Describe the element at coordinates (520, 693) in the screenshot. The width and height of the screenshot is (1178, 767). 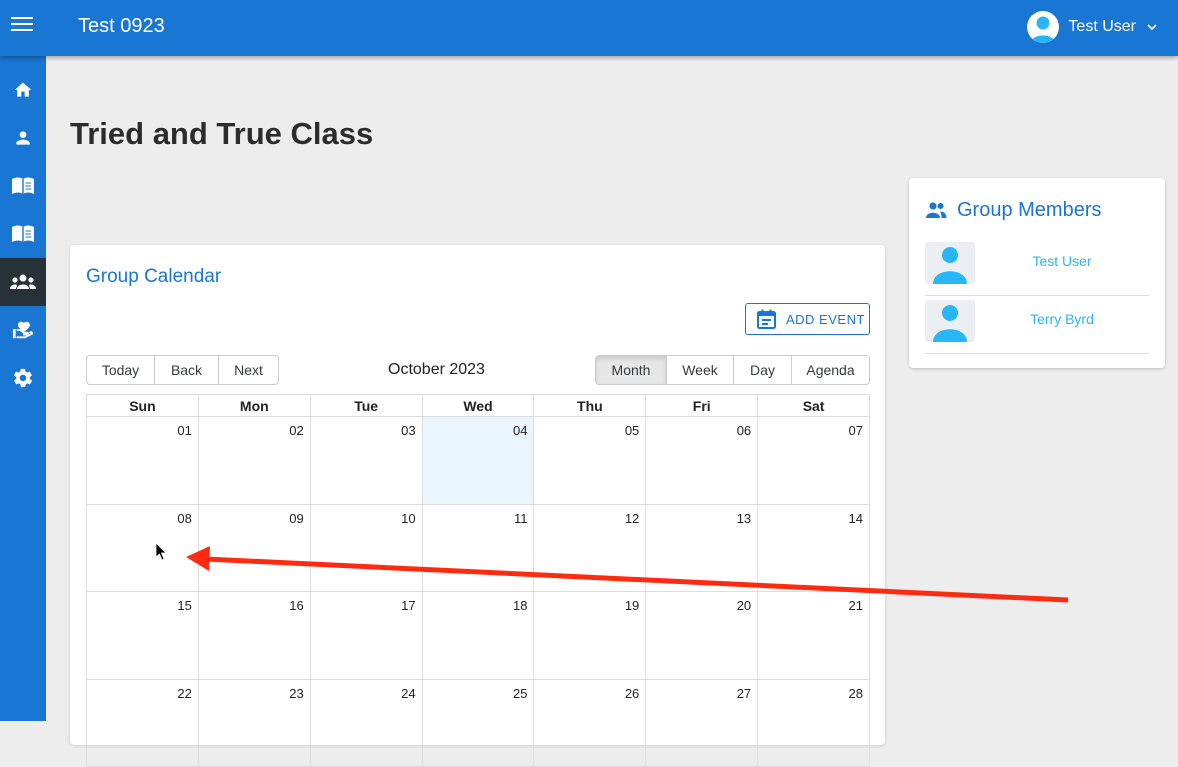
I see `day-number: 25` at that location.